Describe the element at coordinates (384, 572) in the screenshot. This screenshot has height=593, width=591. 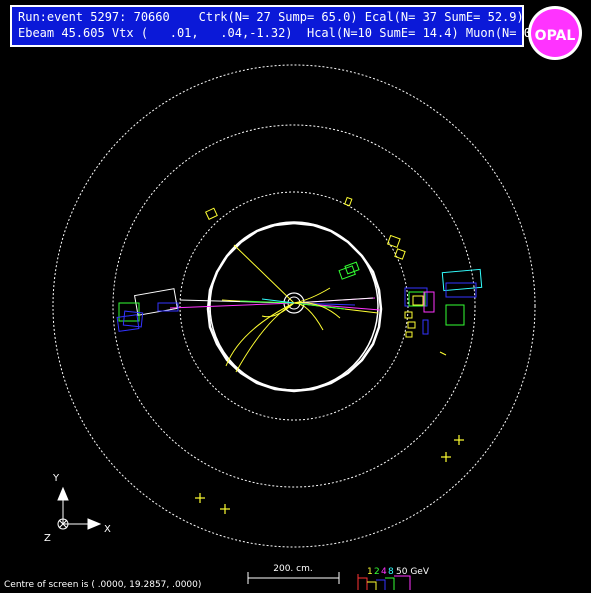
I see `energy-scale-4: 4` at that location.